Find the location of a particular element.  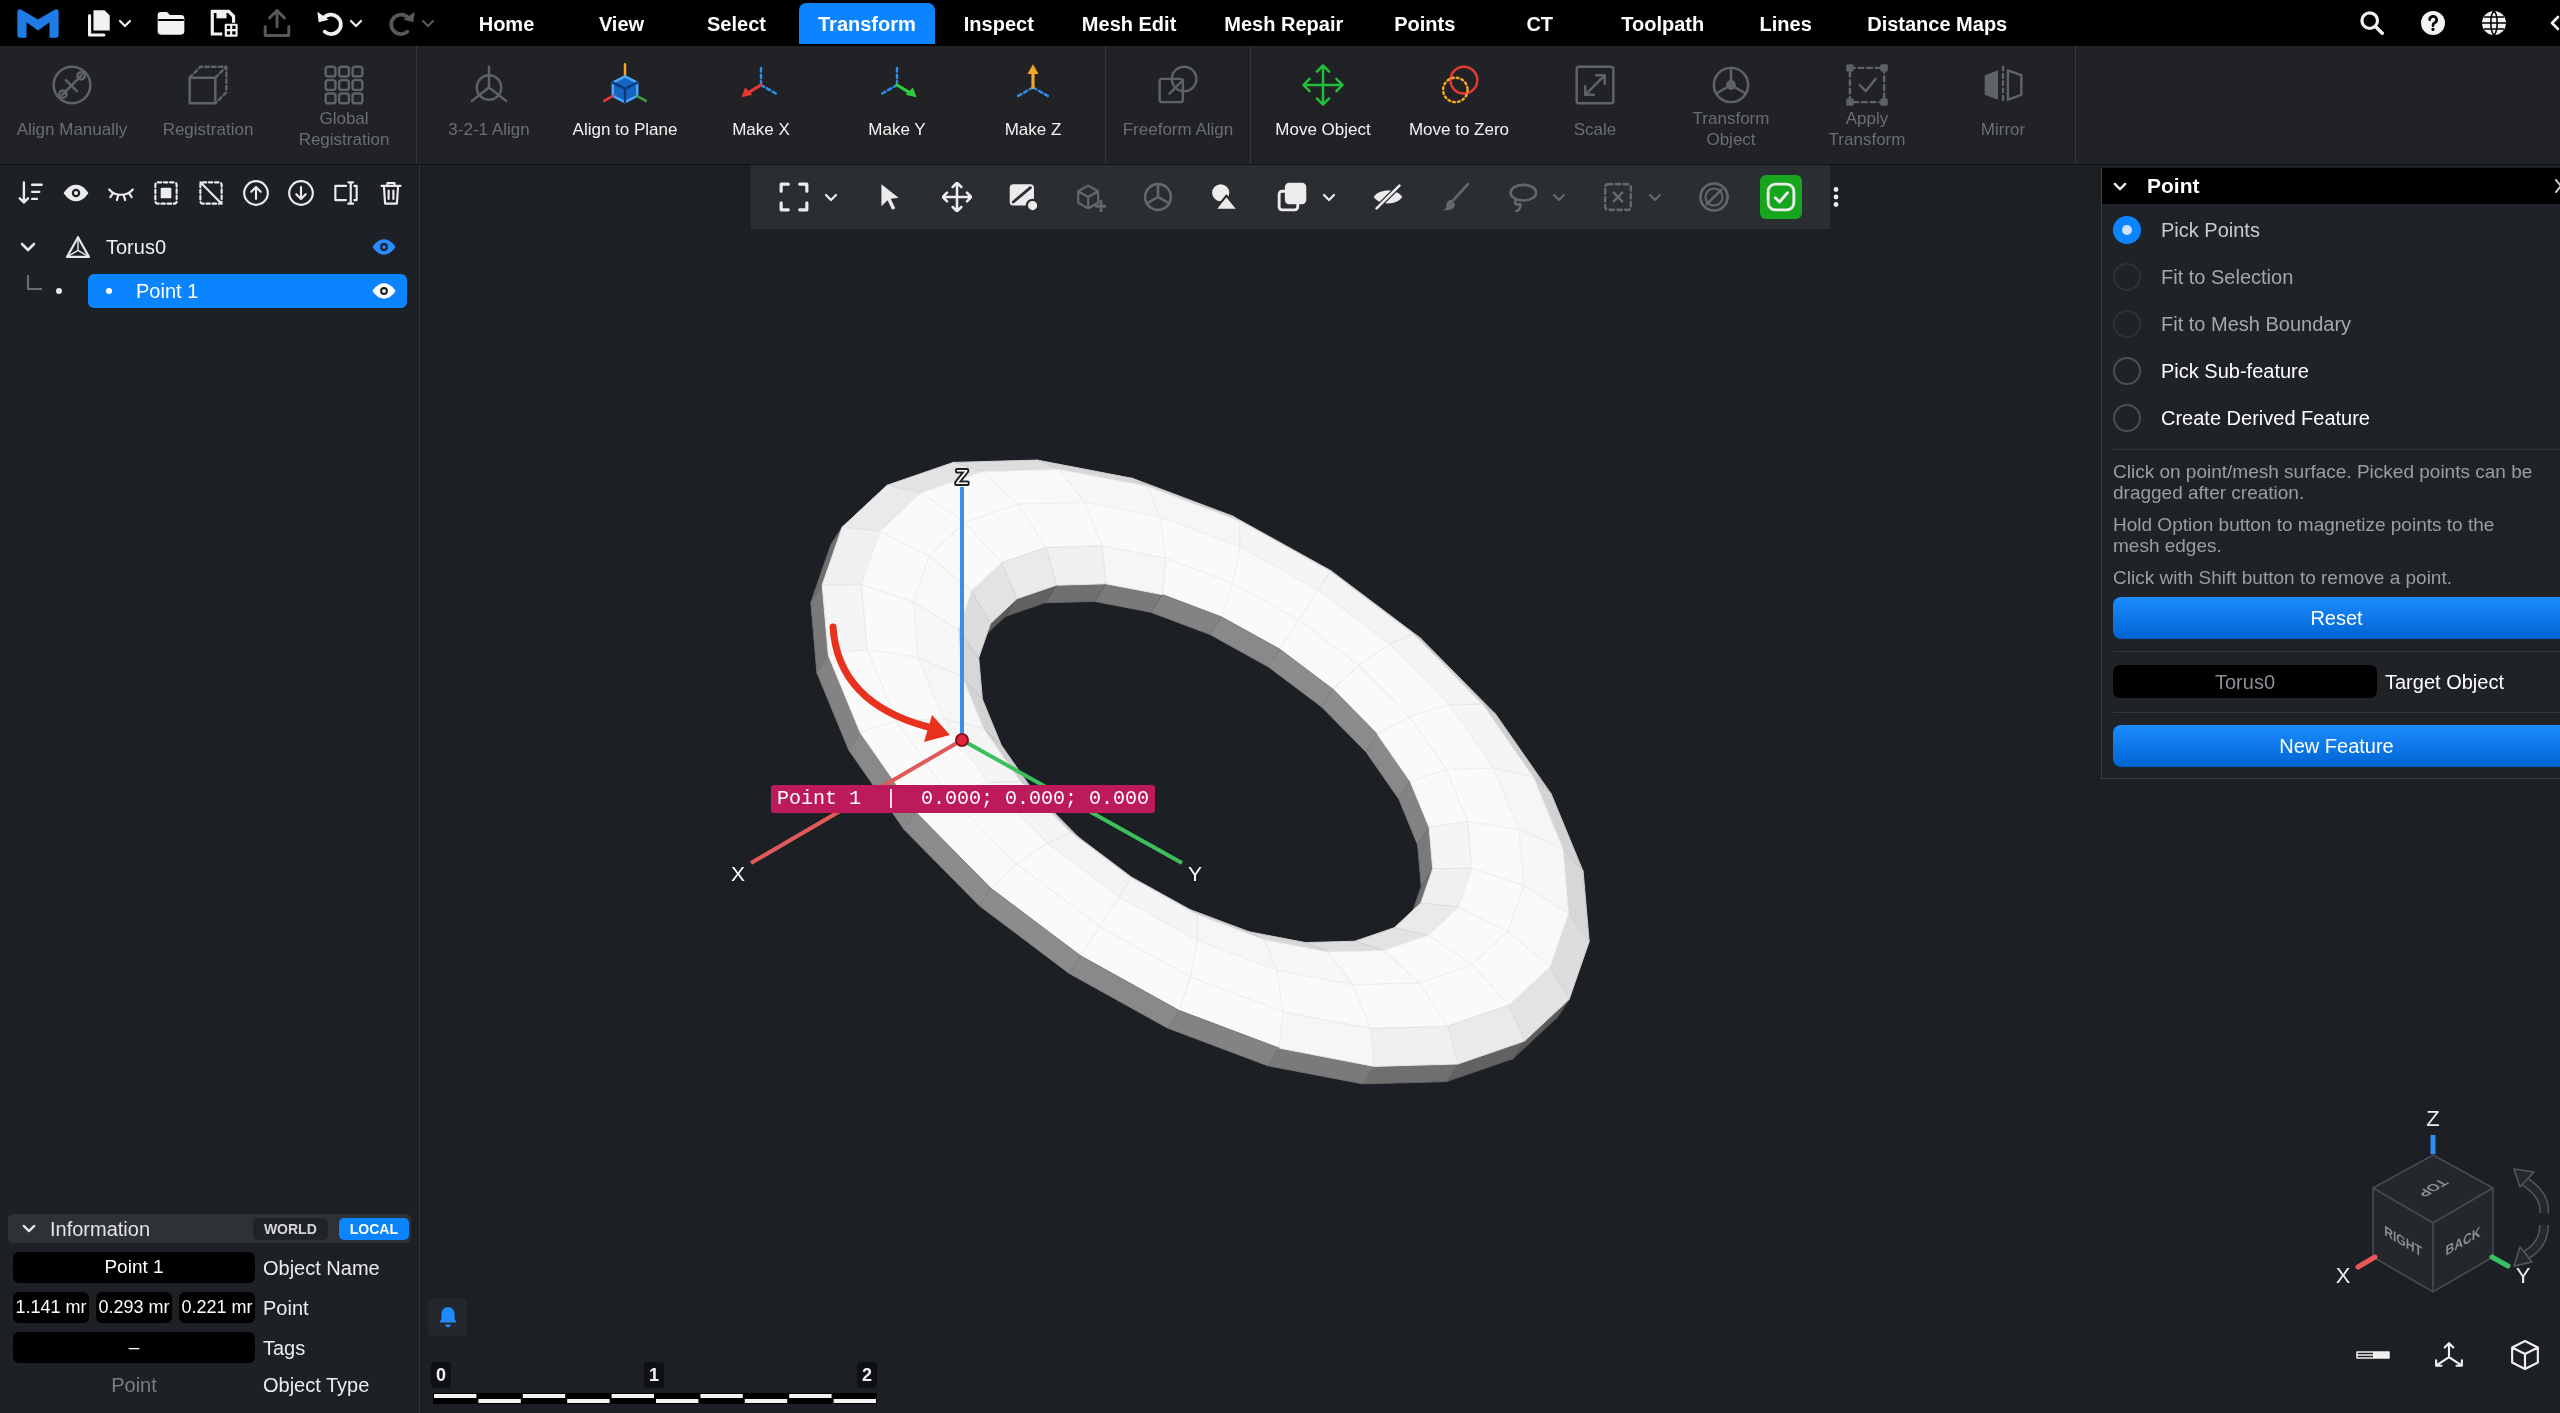

undo-icon is located at coordinates (330, 23).